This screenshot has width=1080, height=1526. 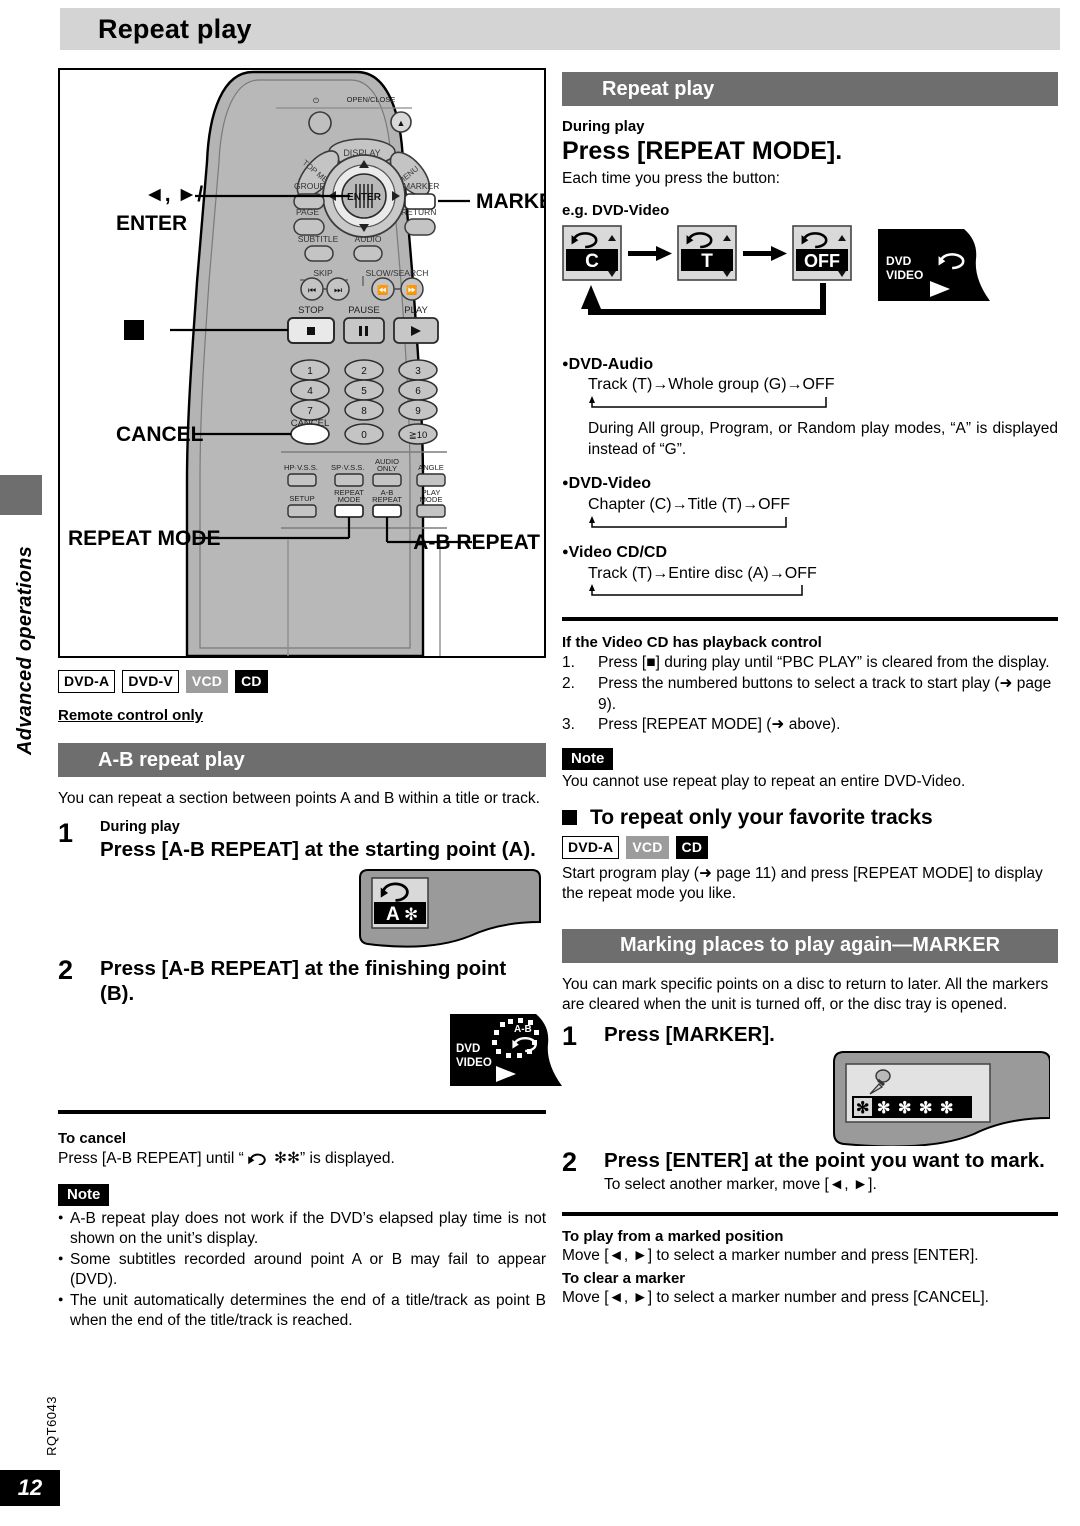 I want to click on badge-fav-vcd: VCD, so click(x=647, y=847).